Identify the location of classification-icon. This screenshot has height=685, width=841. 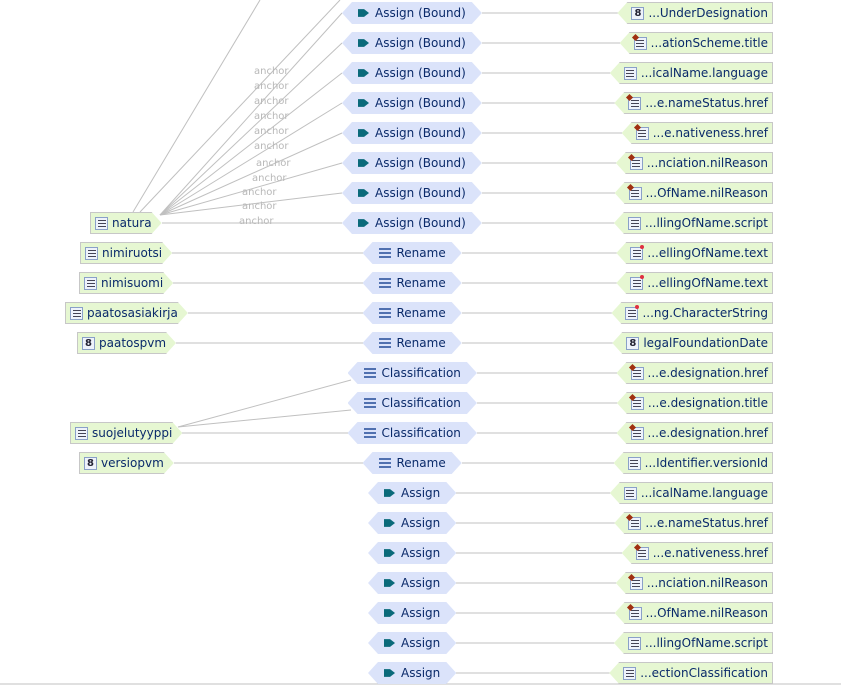
(370, 403).